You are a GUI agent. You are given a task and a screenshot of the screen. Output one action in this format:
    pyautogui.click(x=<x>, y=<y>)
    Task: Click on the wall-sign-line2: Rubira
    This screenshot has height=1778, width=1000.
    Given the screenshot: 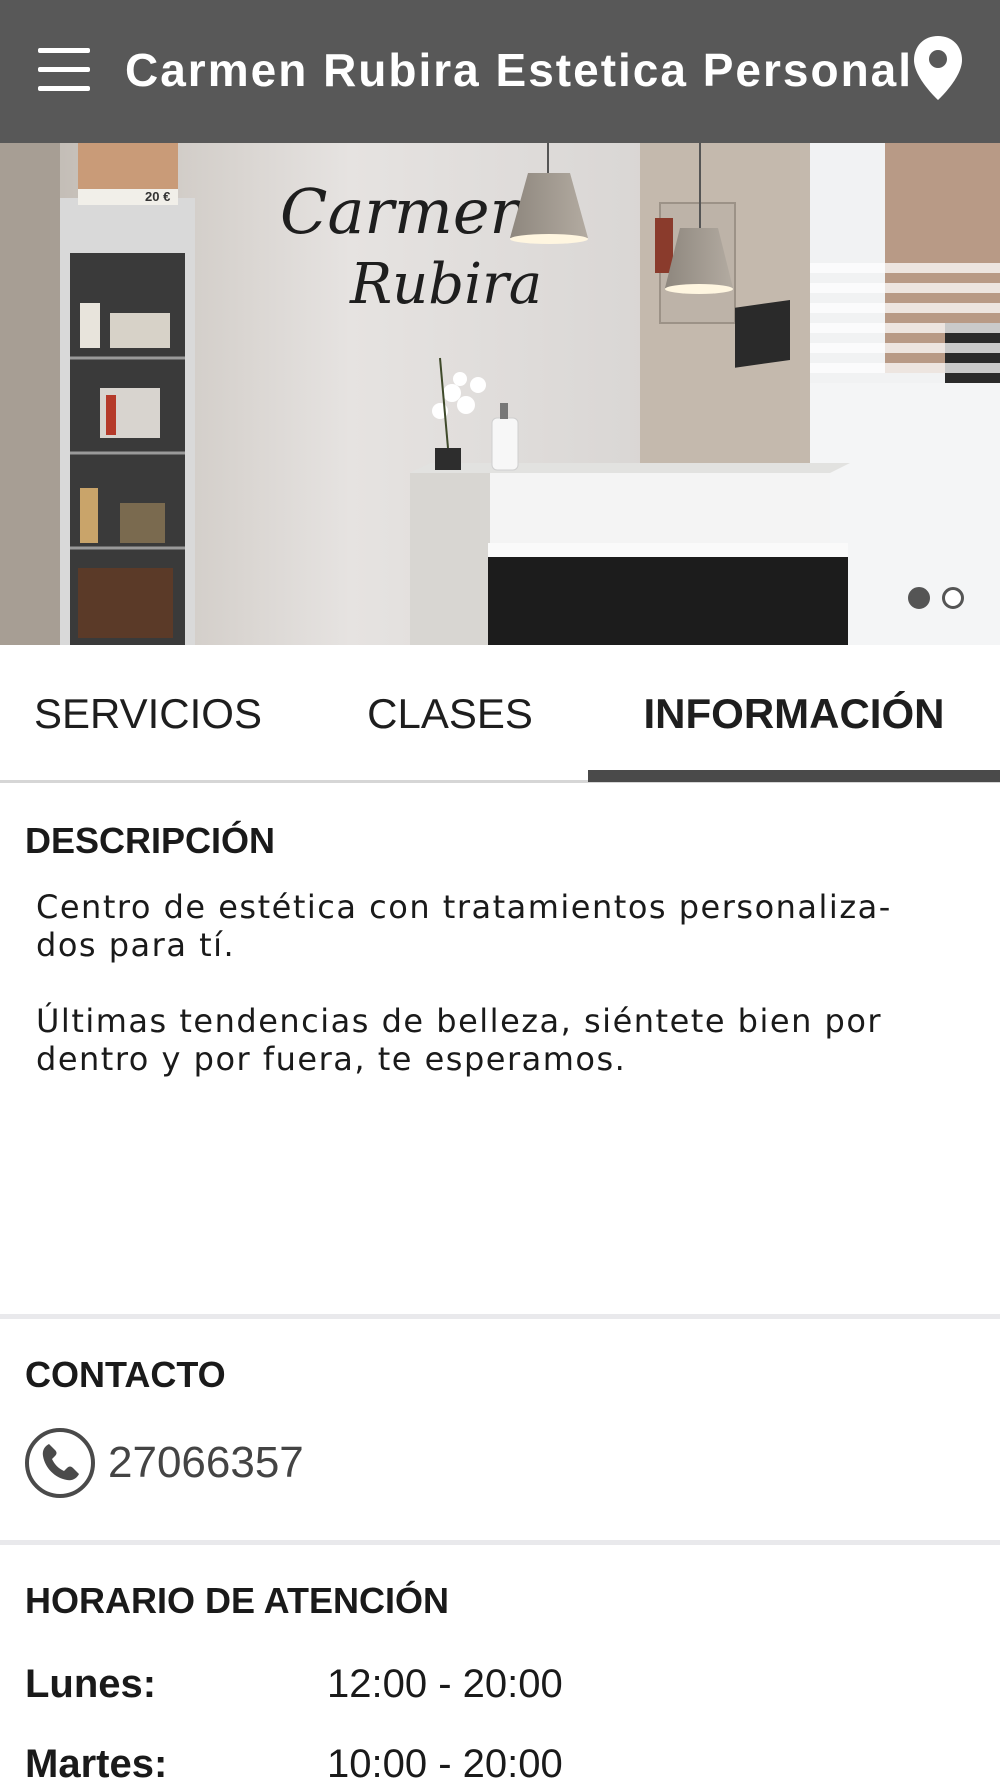 What is the action you would take?
    pyautogui.click(x=445, y=284)
    